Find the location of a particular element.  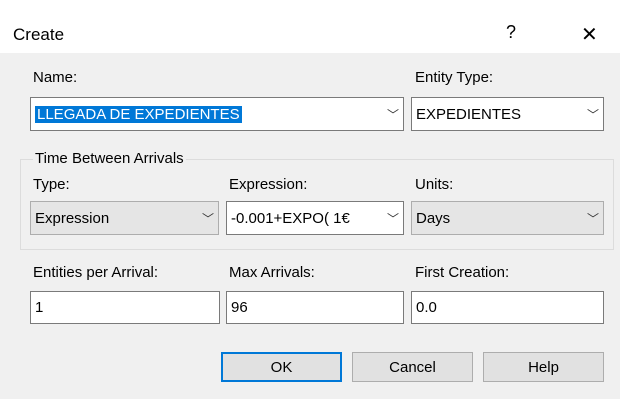

ok-button: OK is located at coordinates (281, 367).